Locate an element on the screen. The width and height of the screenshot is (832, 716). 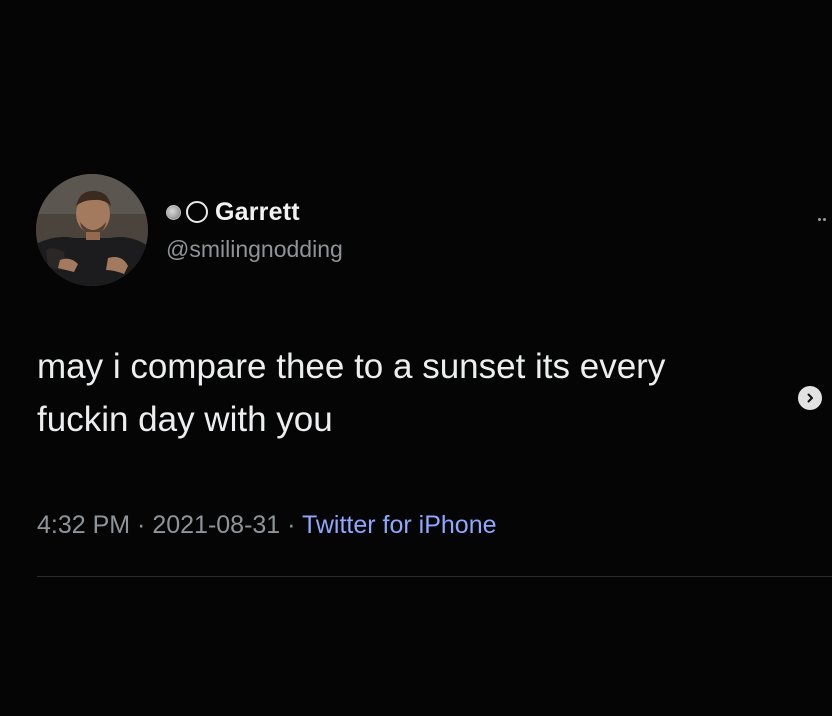
tweet-date: 2021-08-31 is located at coordinates (216, 525).